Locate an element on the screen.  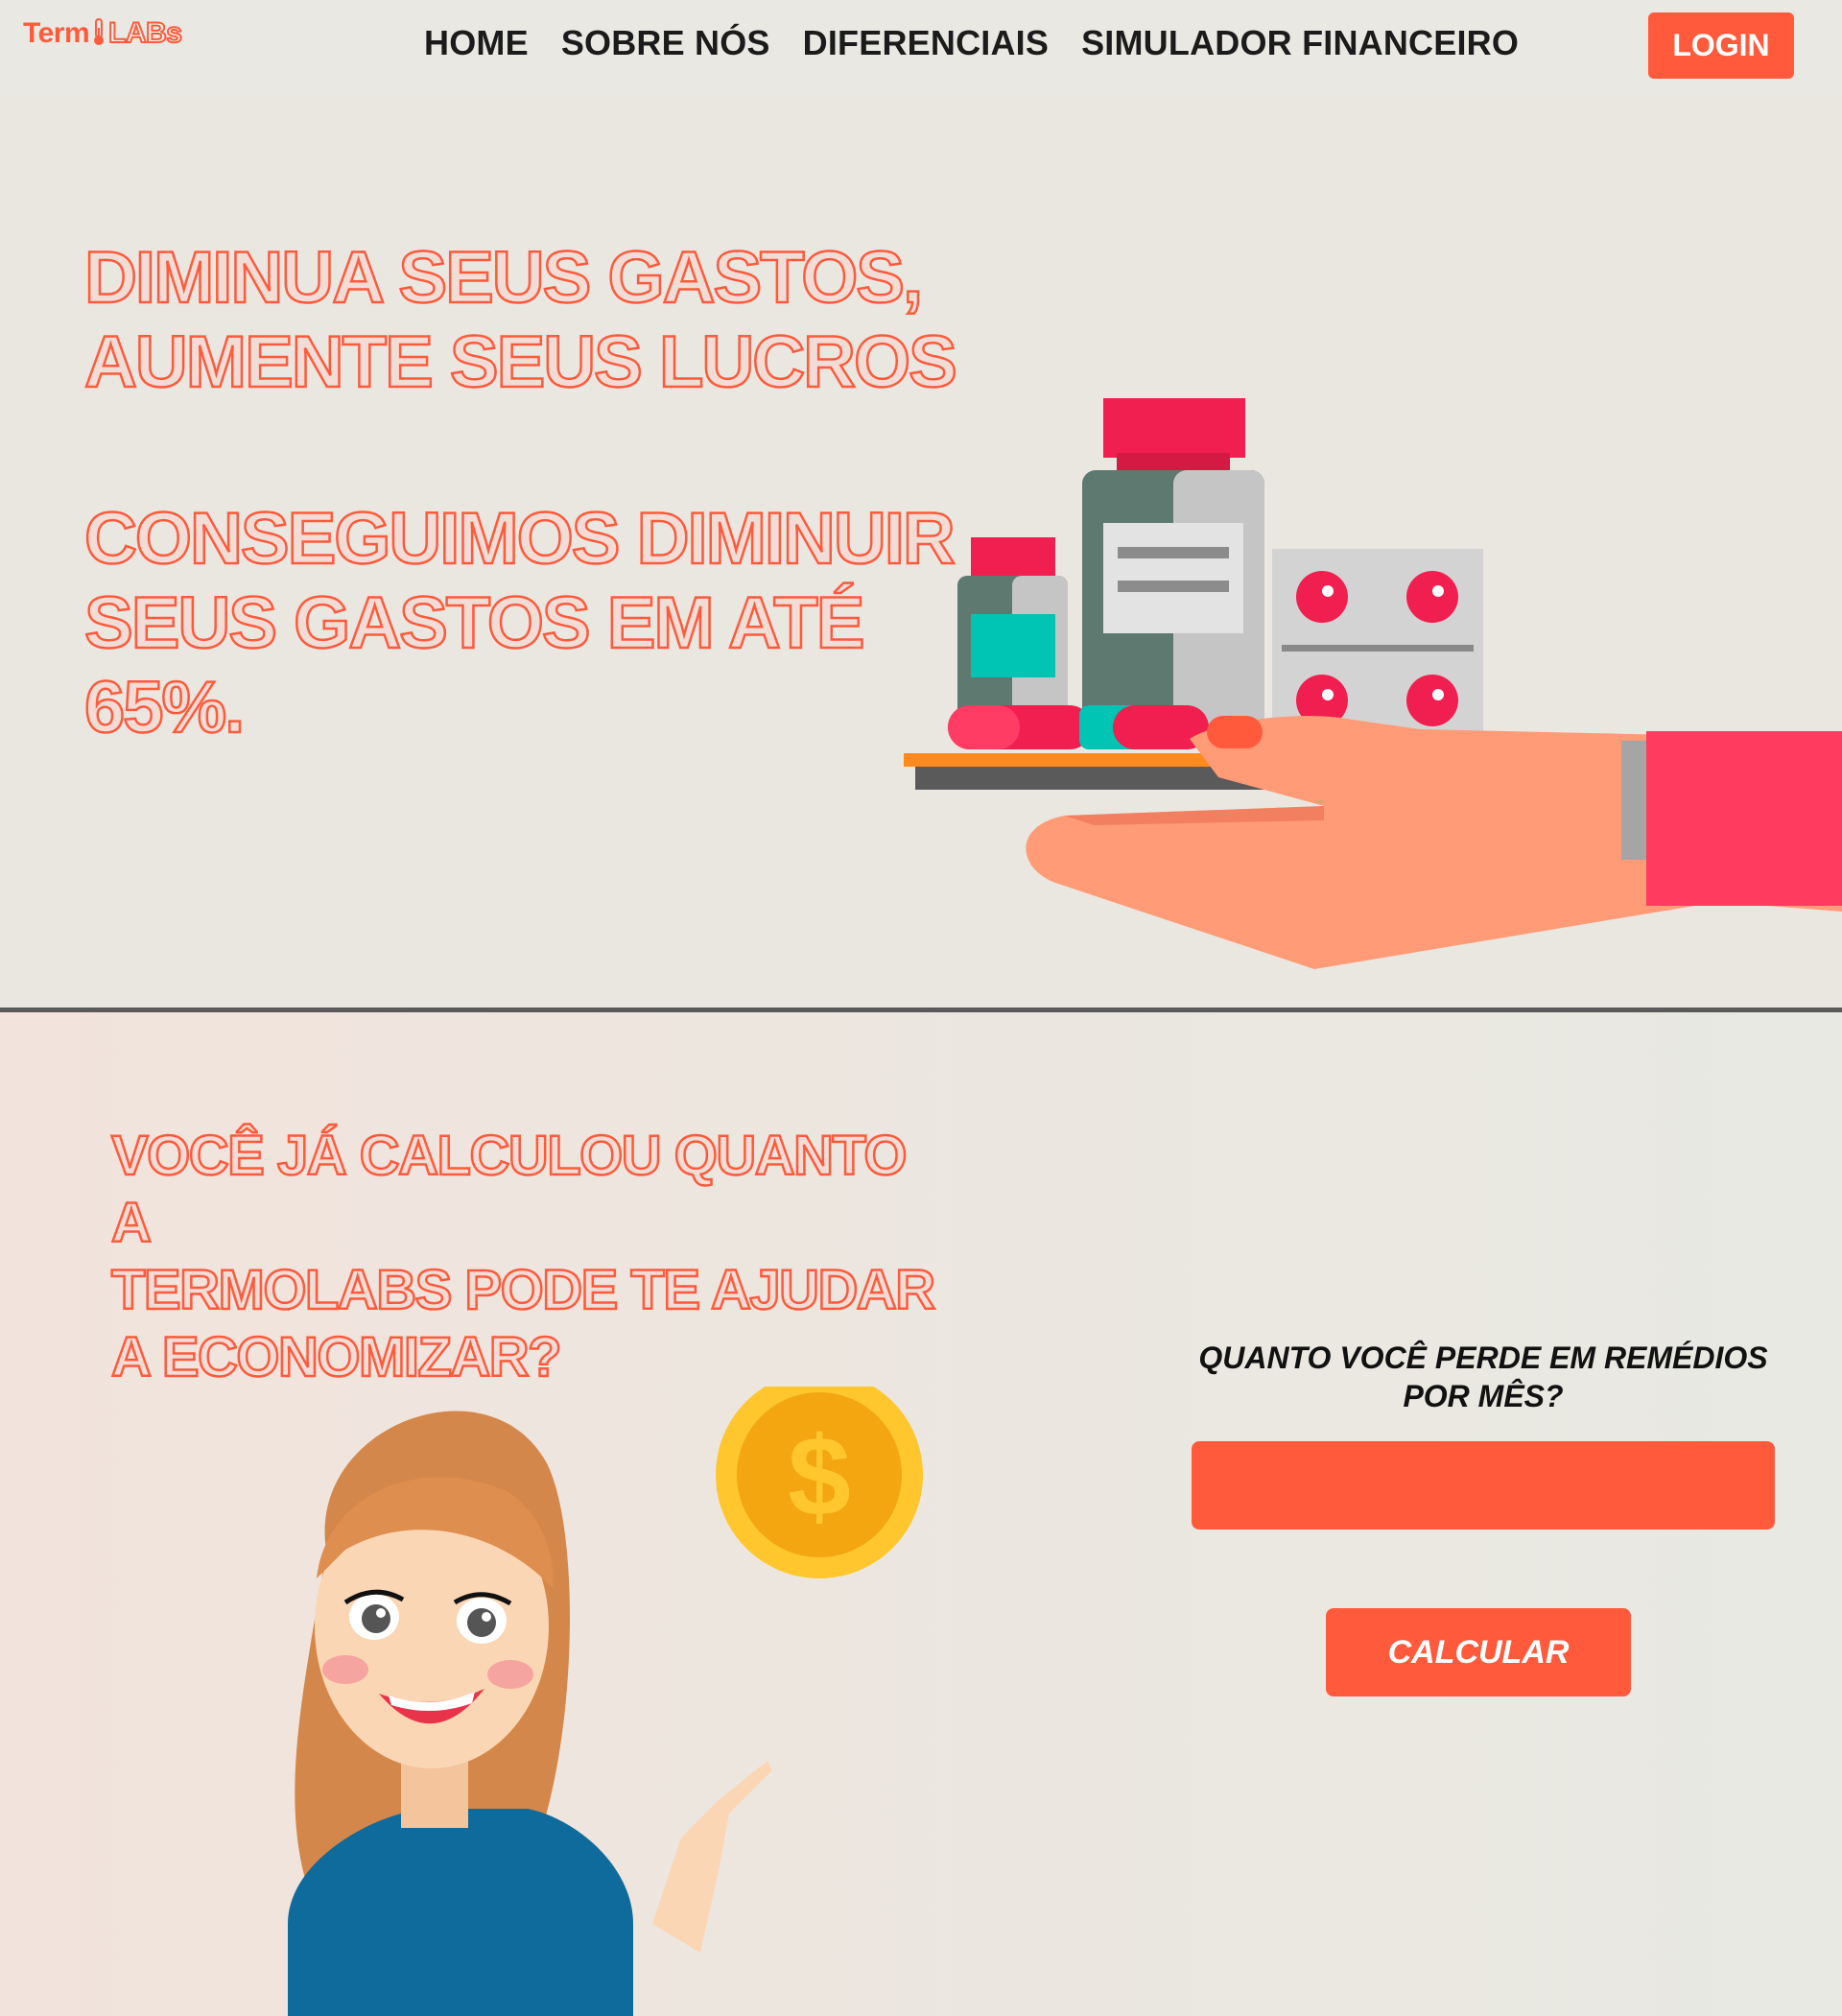
nav-home: HOME is located at coordinates (476, 43).